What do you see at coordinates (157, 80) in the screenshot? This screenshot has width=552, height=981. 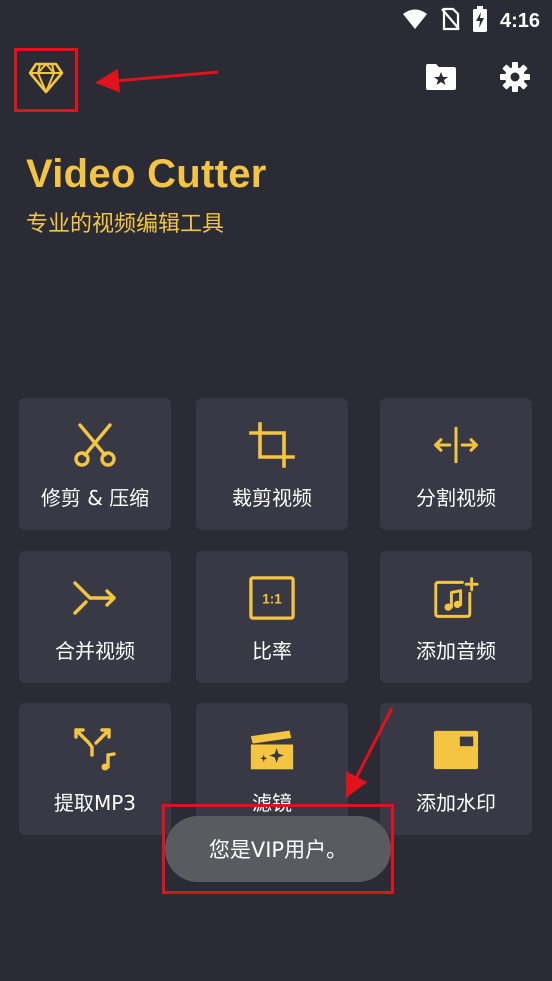 I see `annotation-arrow-vip` at bounding box center [157, 80].